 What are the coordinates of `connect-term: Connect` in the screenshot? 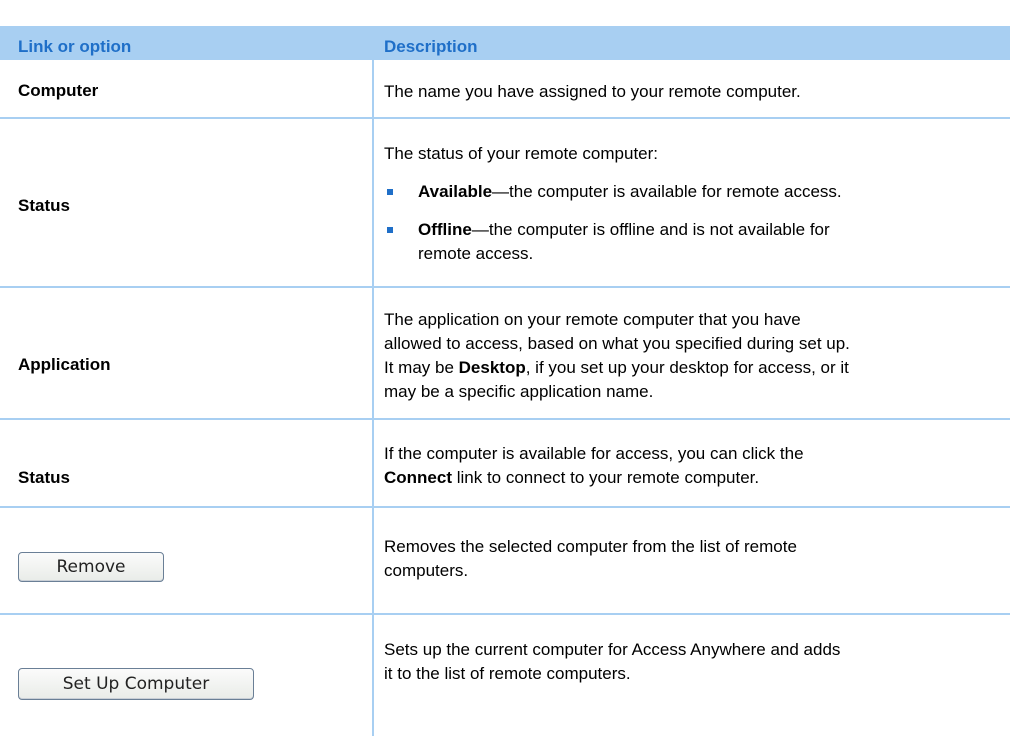 It's located at (418, 477).